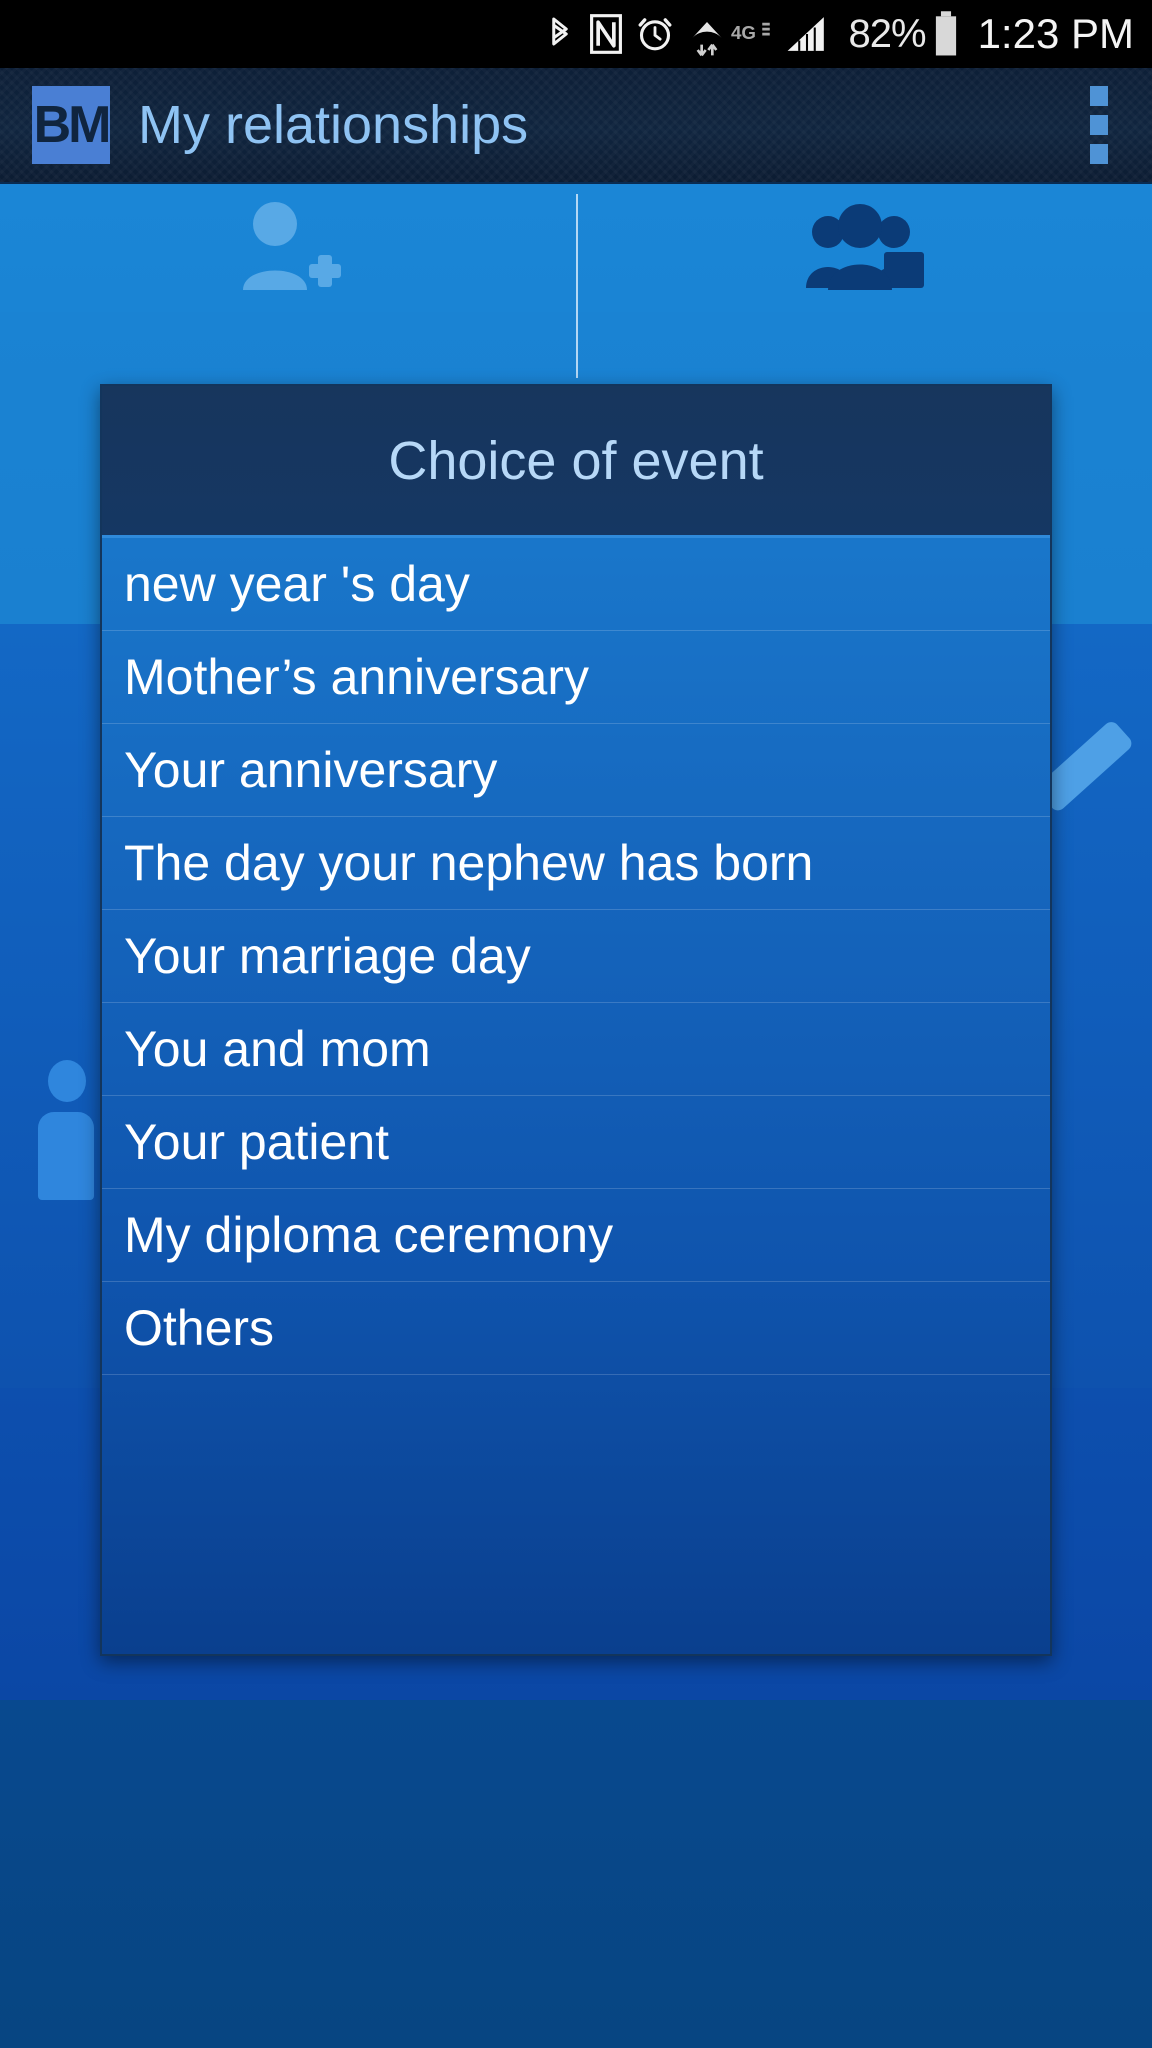  What do you see at coordinates (707, 34) in the screenshot?
I see `wifi-icon` at bounding box center [707, 34].